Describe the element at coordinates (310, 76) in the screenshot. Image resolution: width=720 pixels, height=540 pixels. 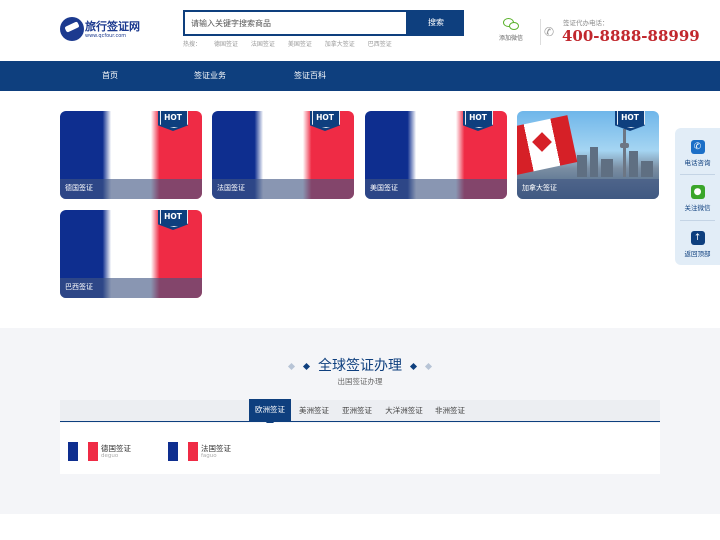
I see `nav-item-visa-wiki: 签证百科` at that location.